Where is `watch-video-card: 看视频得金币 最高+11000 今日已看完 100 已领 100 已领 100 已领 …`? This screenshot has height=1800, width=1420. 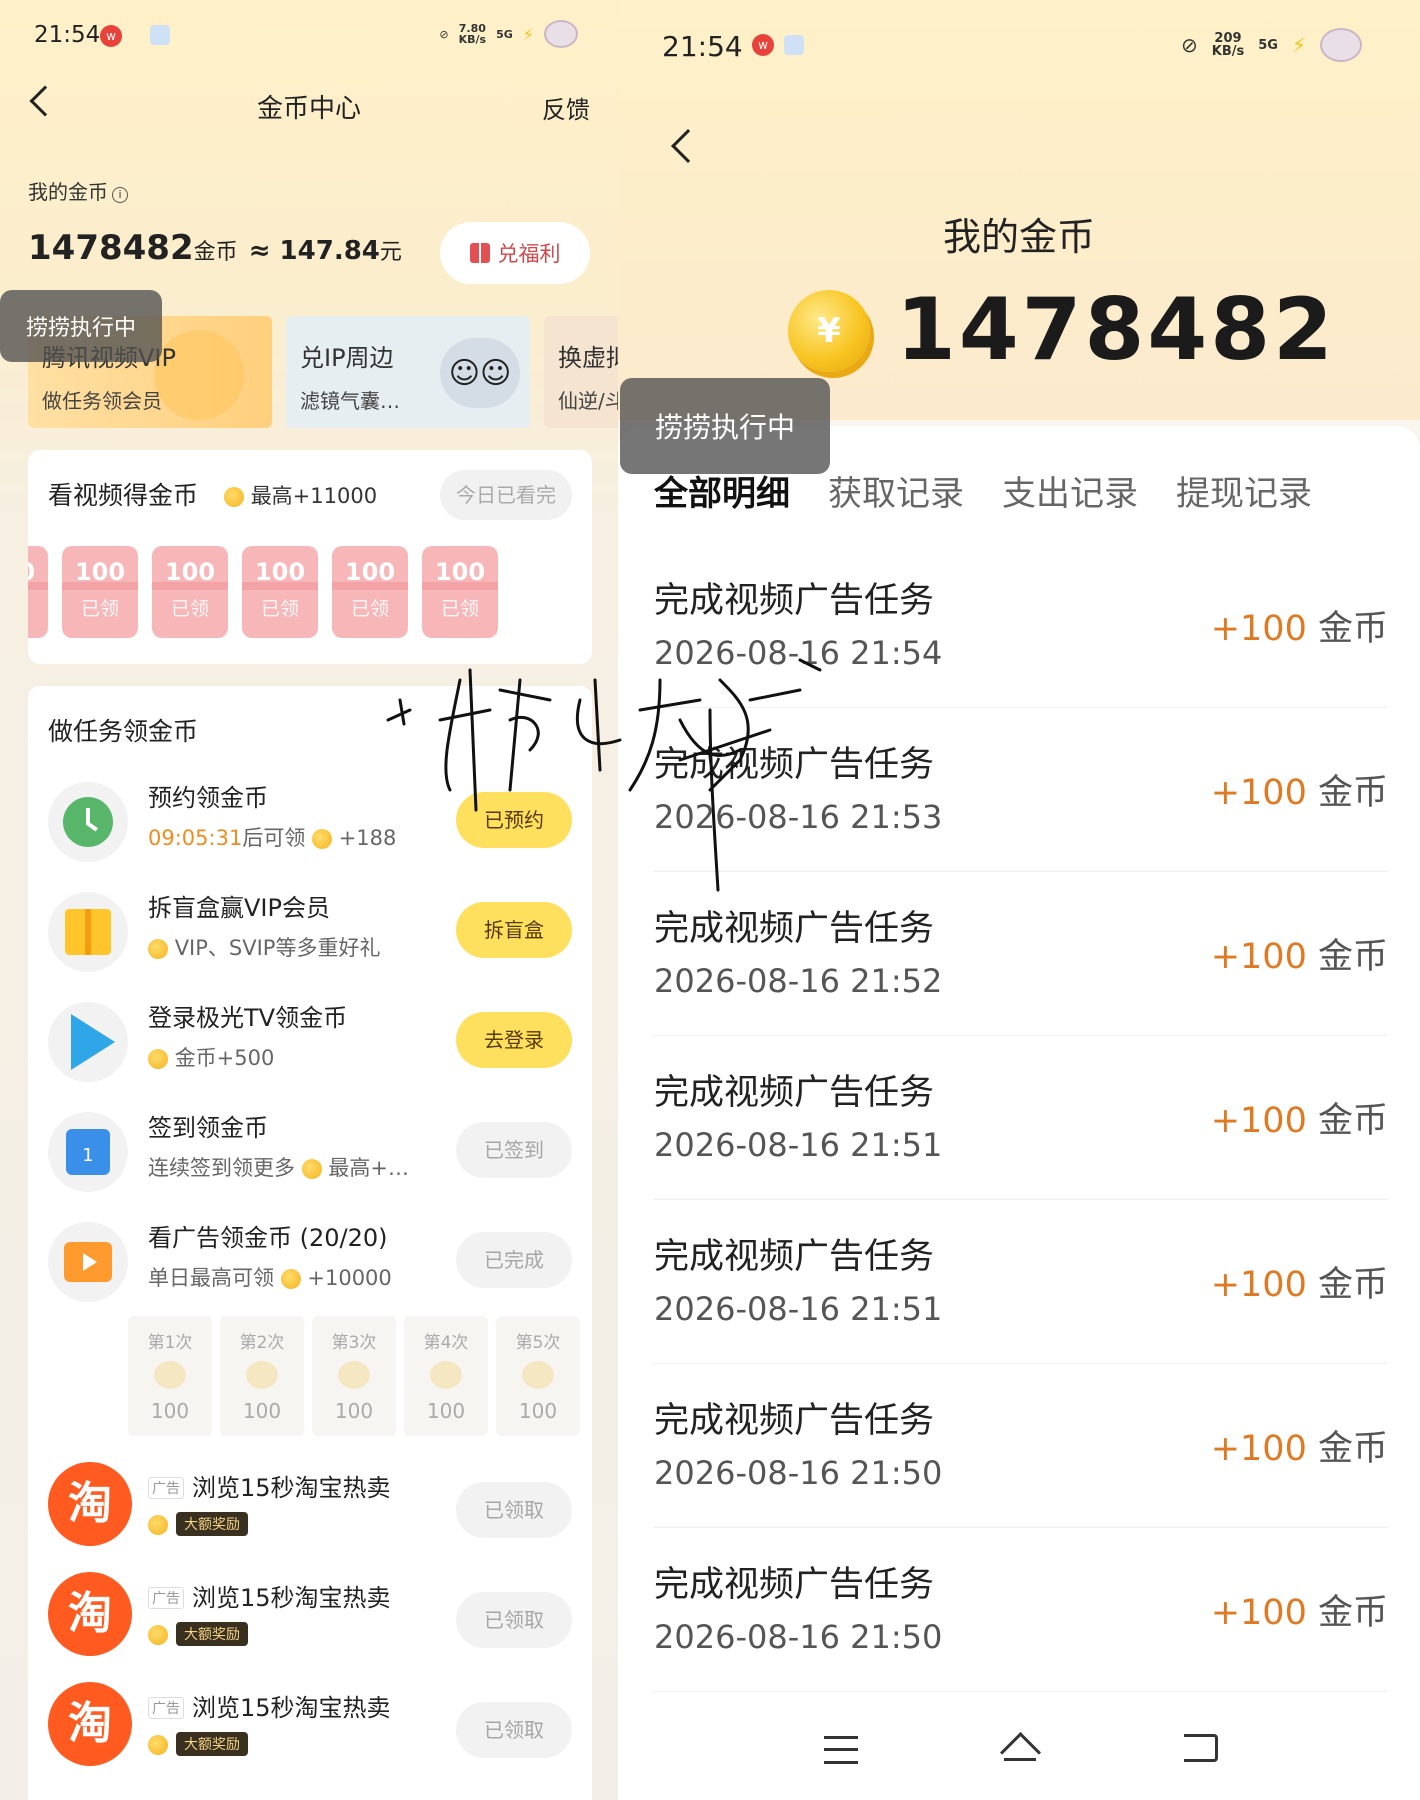
watch-video-card: 看视频得金币 最高+11000 今日已看完 100 已领 100 已领 100 已领 … is located at coordinates (310, 557).